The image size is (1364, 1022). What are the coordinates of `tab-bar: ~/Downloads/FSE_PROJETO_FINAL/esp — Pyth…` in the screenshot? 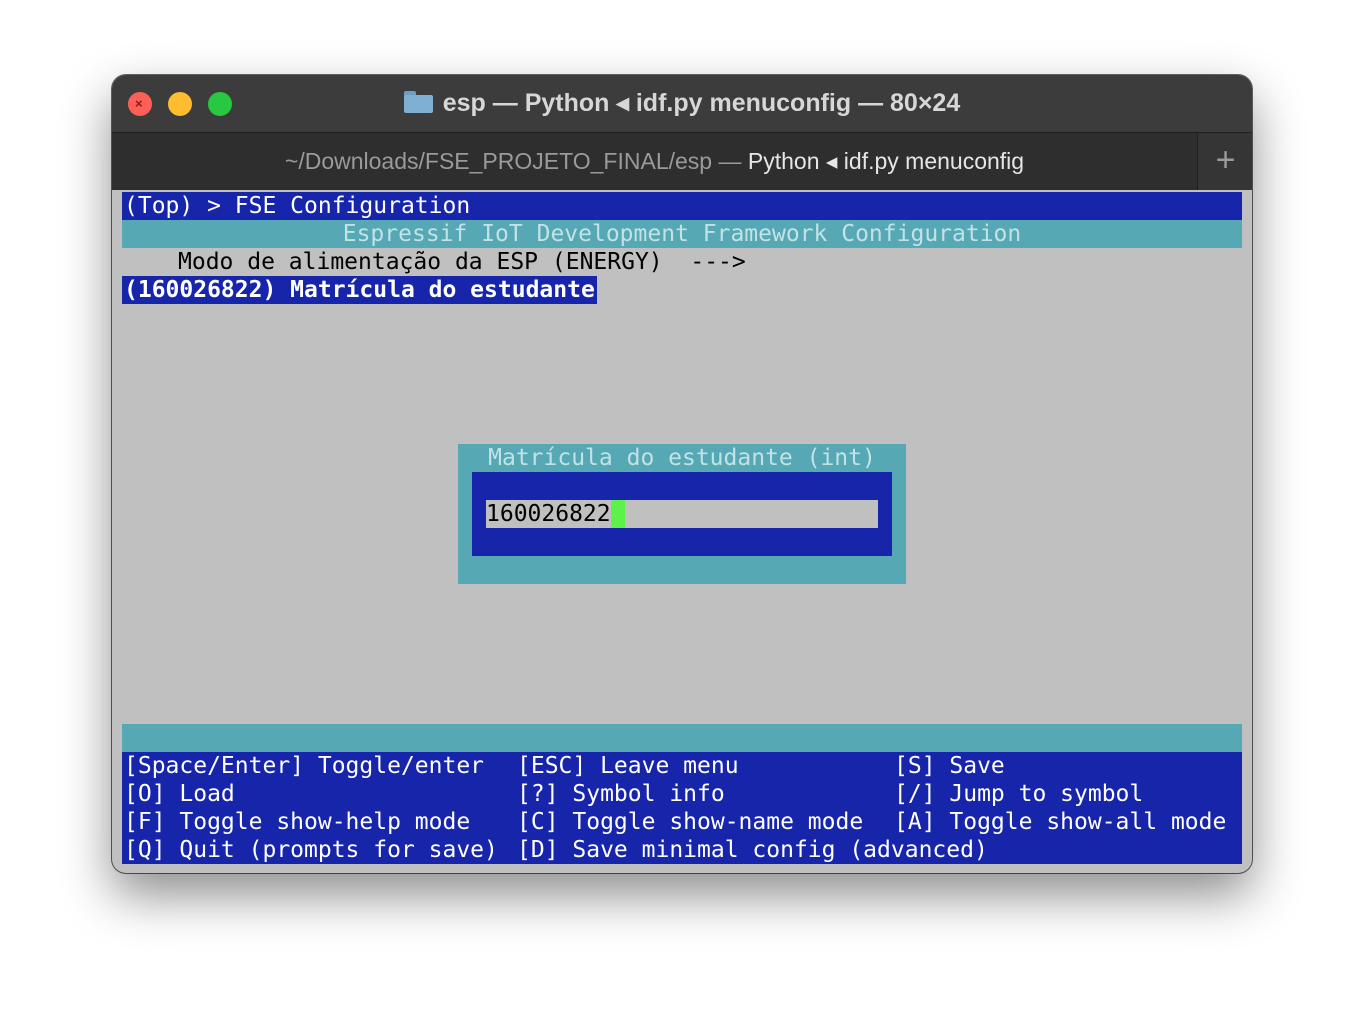 It's located at (682, 161).